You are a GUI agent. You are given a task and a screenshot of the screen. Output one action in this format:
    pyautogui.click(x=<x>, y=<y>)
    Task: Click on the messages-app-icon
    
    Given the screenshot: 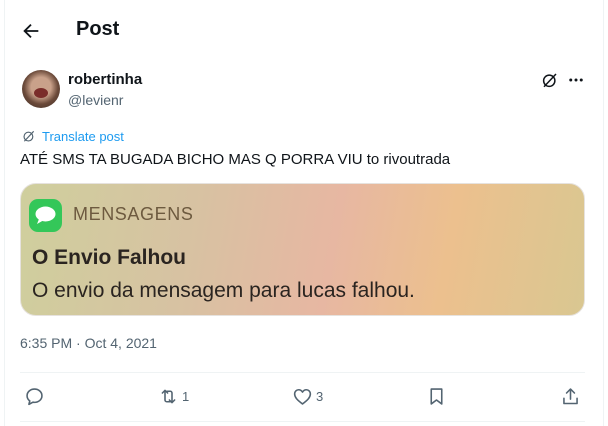 What is the action you would take?
    pyautogui.click(x=45, y=215)
    